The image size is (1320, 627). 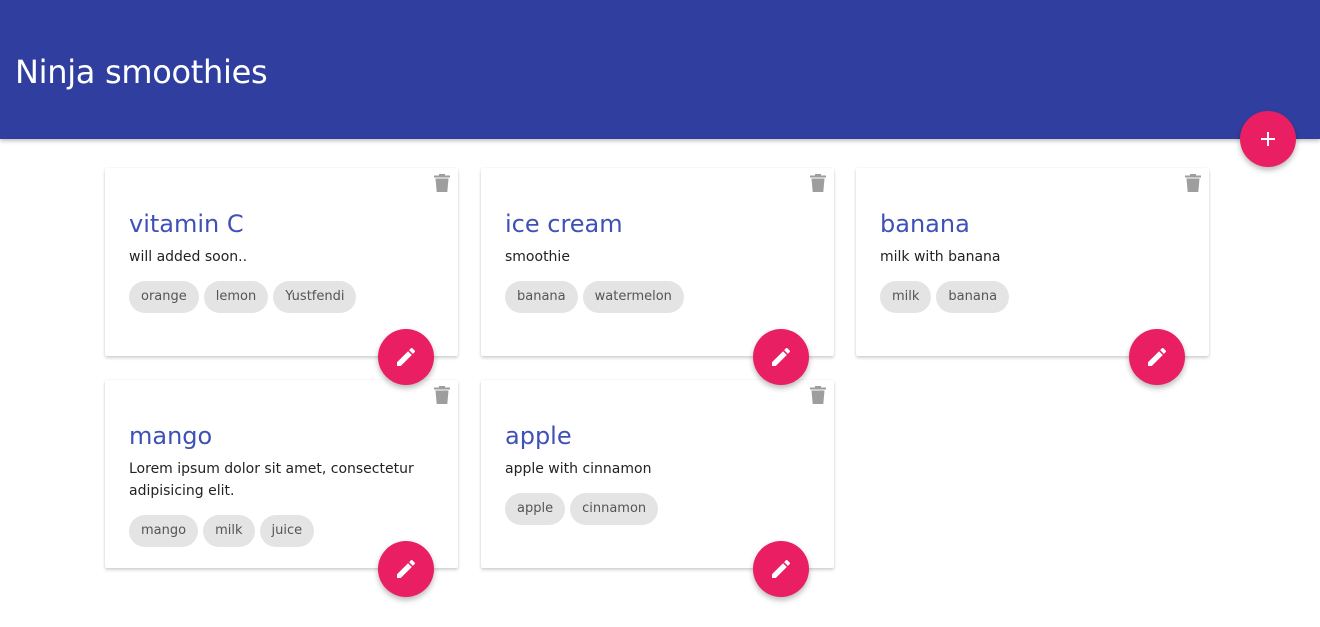 What do you see at coordinates (535, 509) in the screenshot?
I see `ingredient-chip: apple` at bounding box center [535, 509].